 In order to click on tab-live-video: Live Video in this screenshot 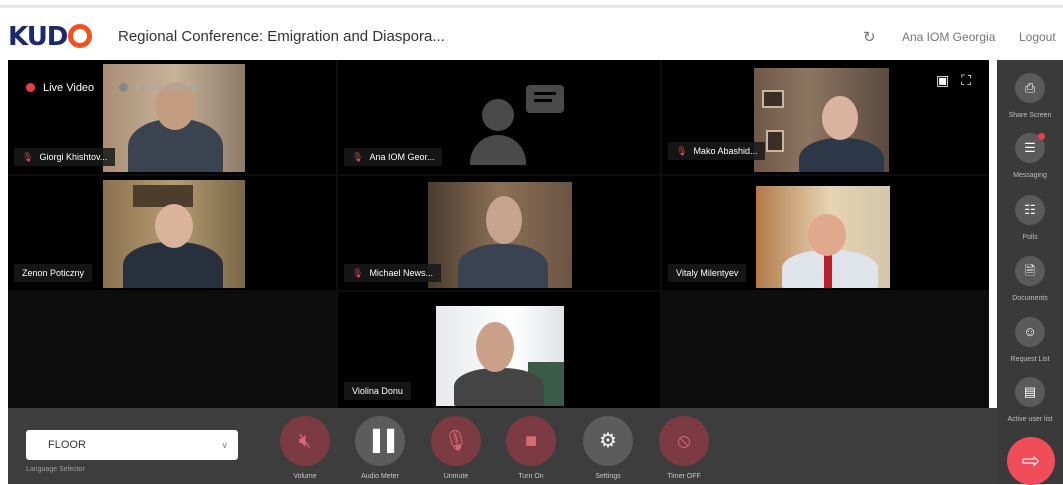, I will do `click(60, 88)`.